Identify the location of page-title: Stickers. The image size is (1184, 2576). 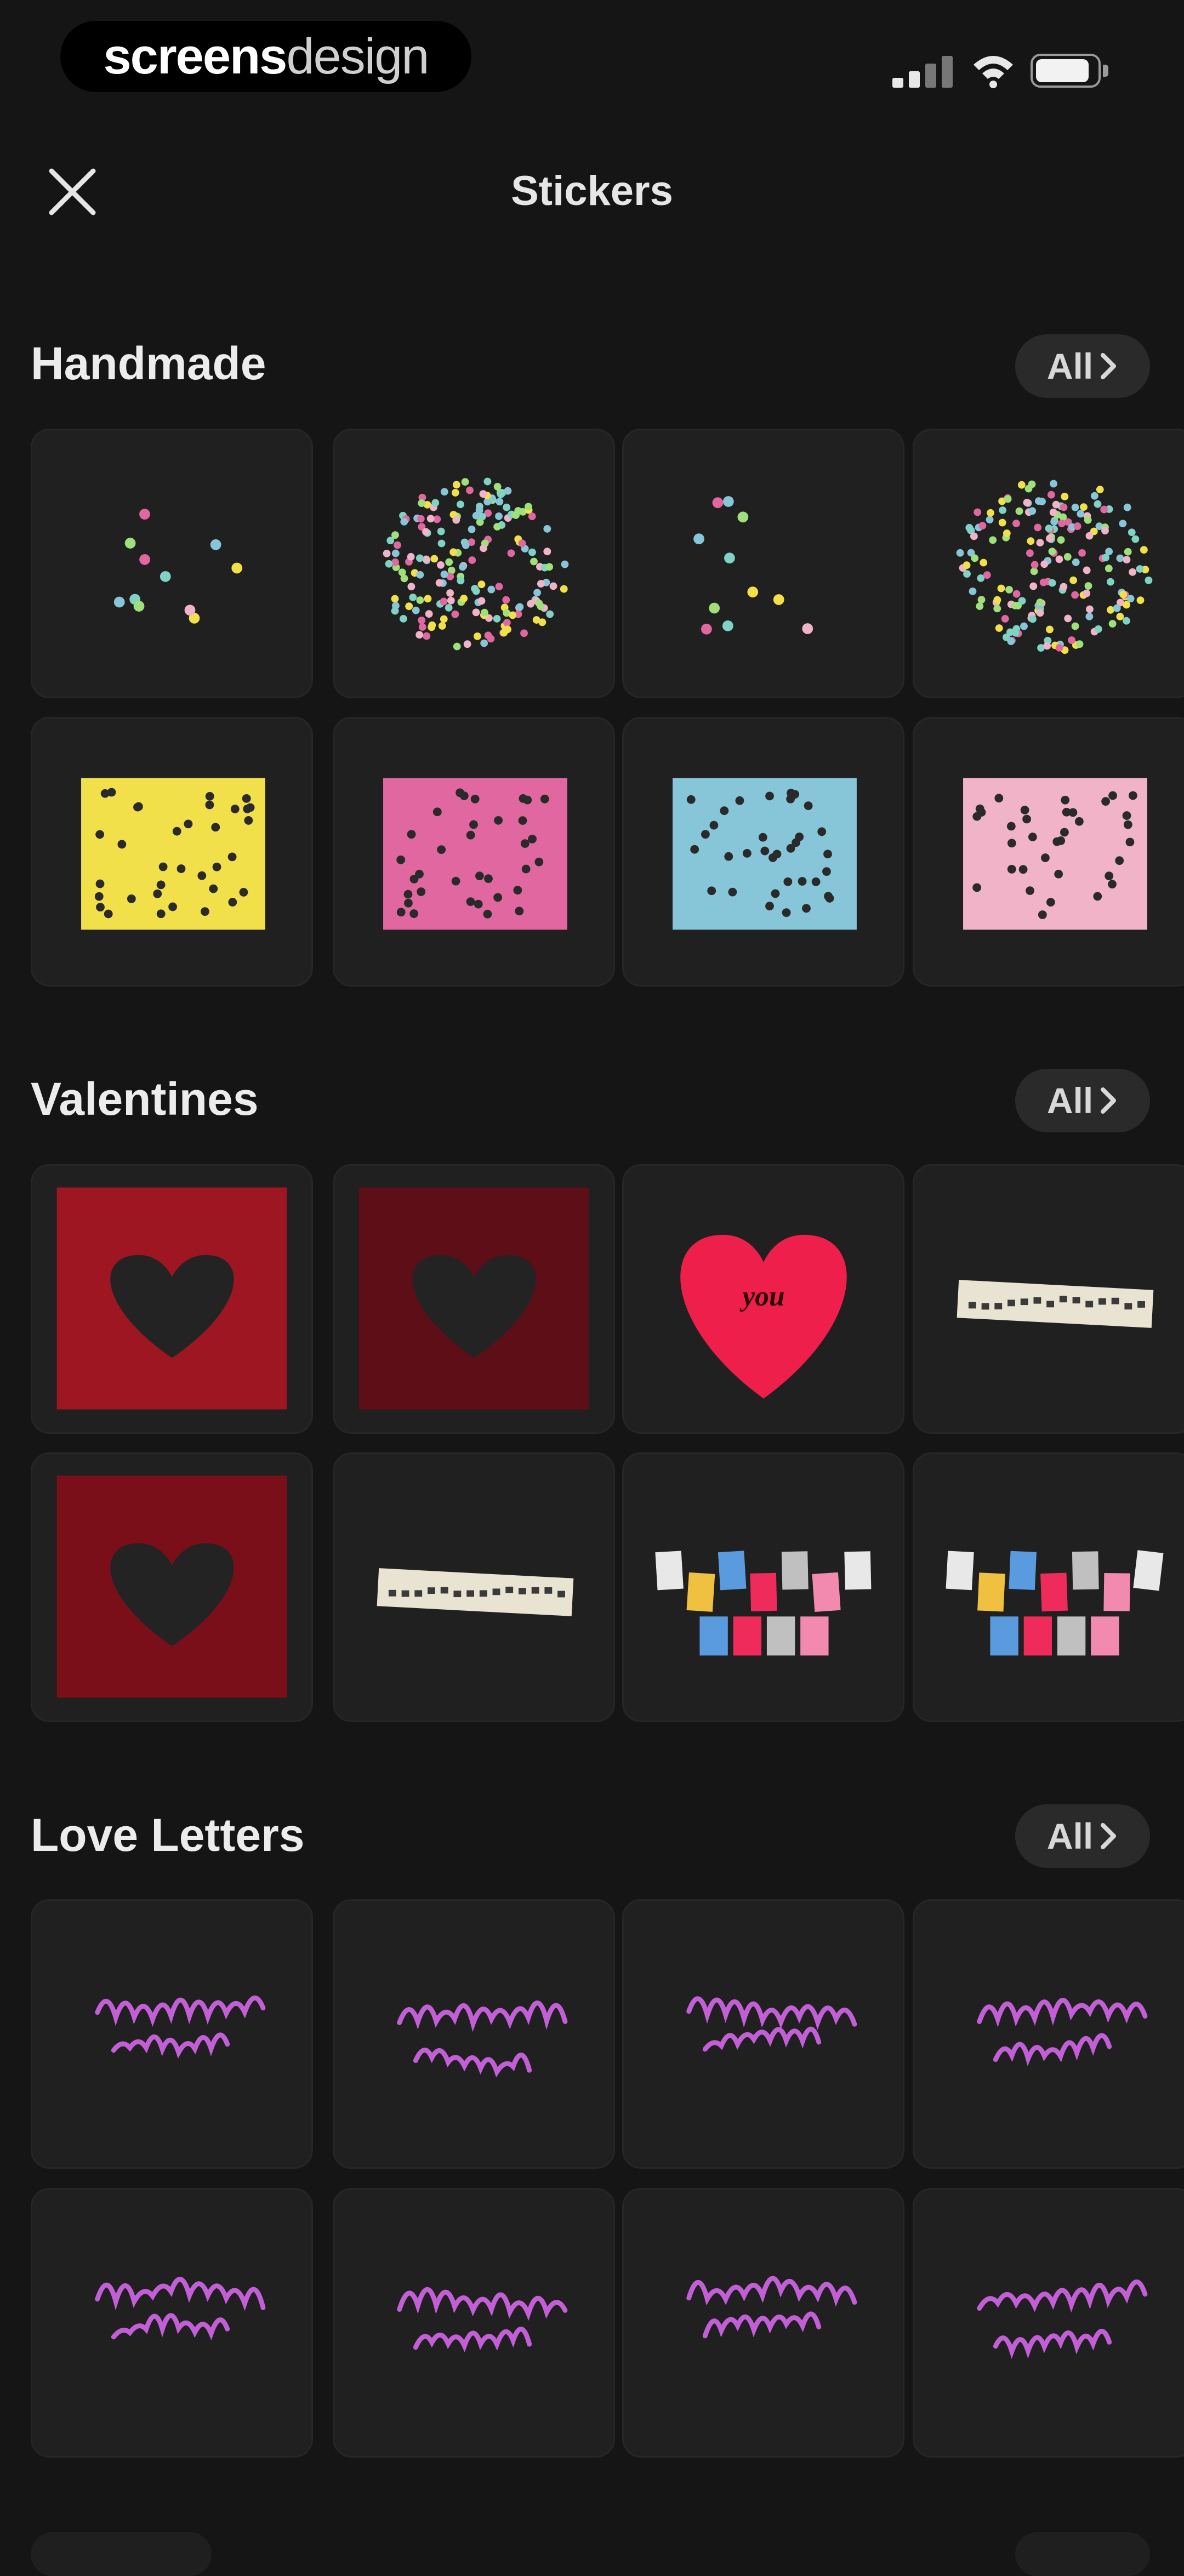
(592, 191).